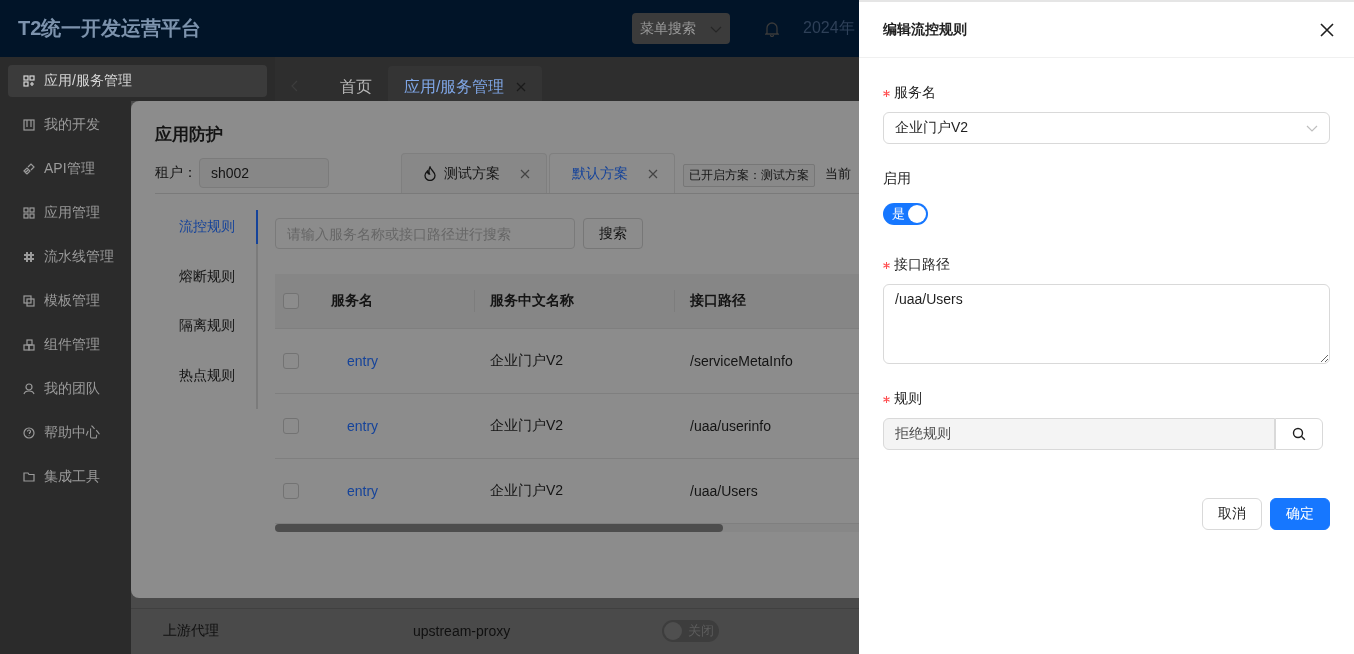 The image size is (1354, 654). What do you see at coordinates (749, 175) in the screenshot?
I see `active-scheme-tag: 已开启方案：测试方案` at bounding box center [749, 175].